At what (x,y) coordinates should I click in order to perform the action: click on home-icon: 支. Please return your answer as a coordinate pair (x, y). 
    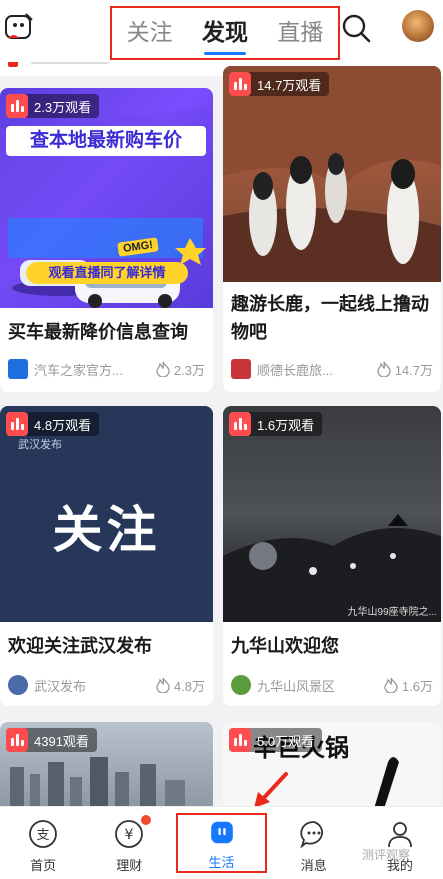
    Looking at the image, I should click on (43, 834).